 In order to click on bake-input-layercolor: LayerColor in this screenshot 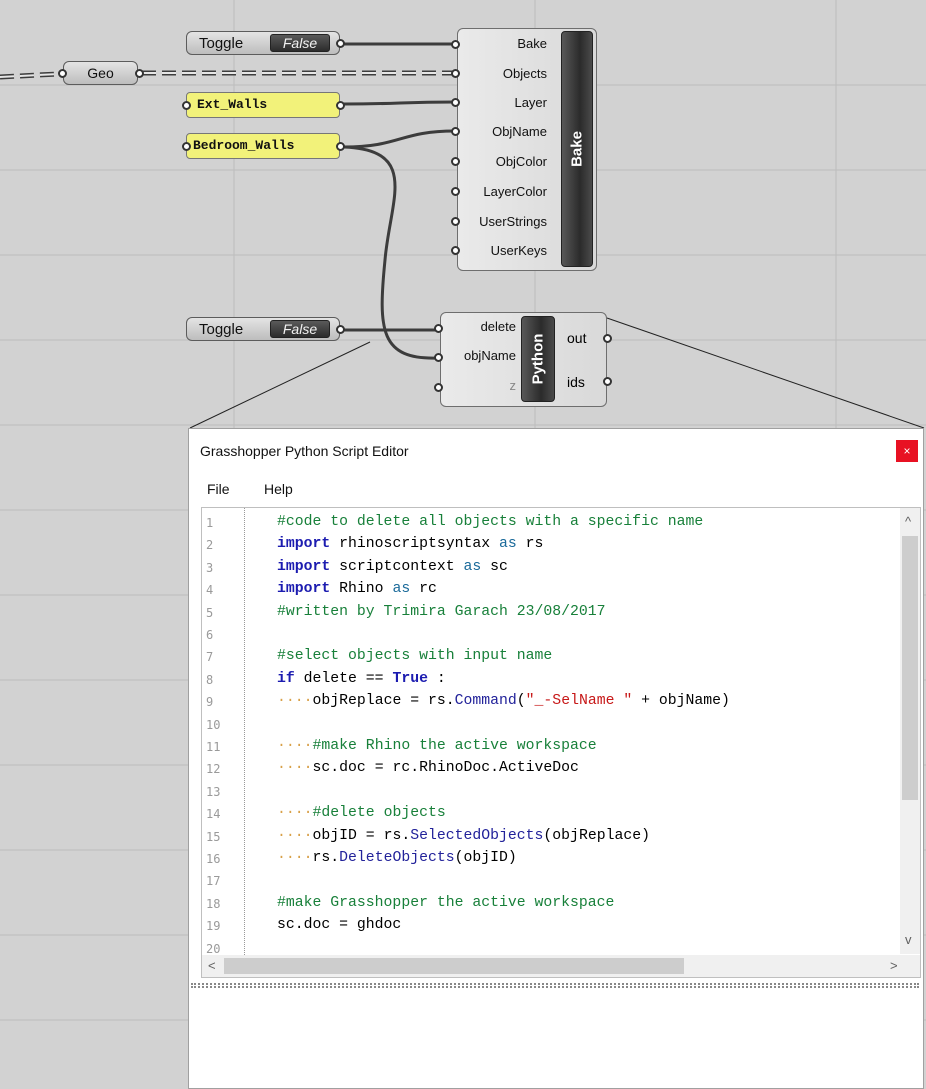, I will do `click(515, 191)`.